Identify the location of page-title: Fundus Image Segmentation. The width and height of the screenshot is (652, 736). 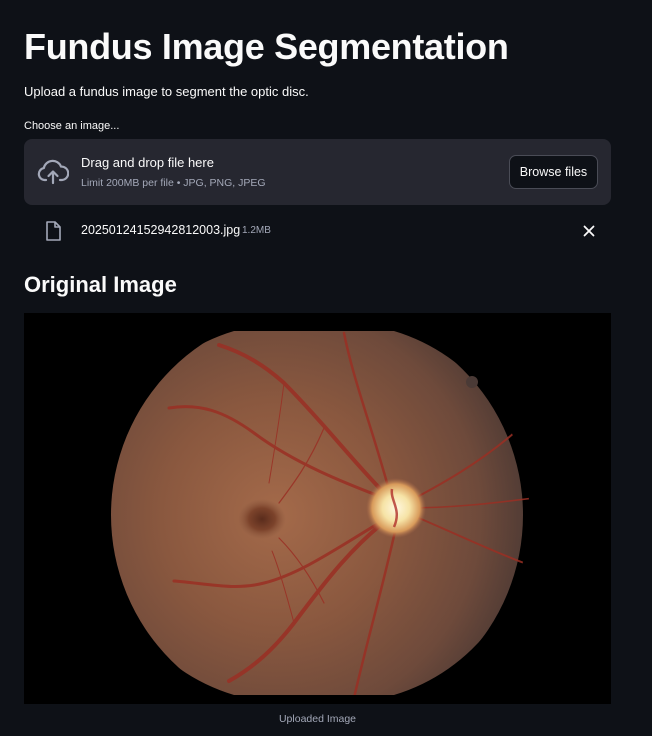
(266, 46).